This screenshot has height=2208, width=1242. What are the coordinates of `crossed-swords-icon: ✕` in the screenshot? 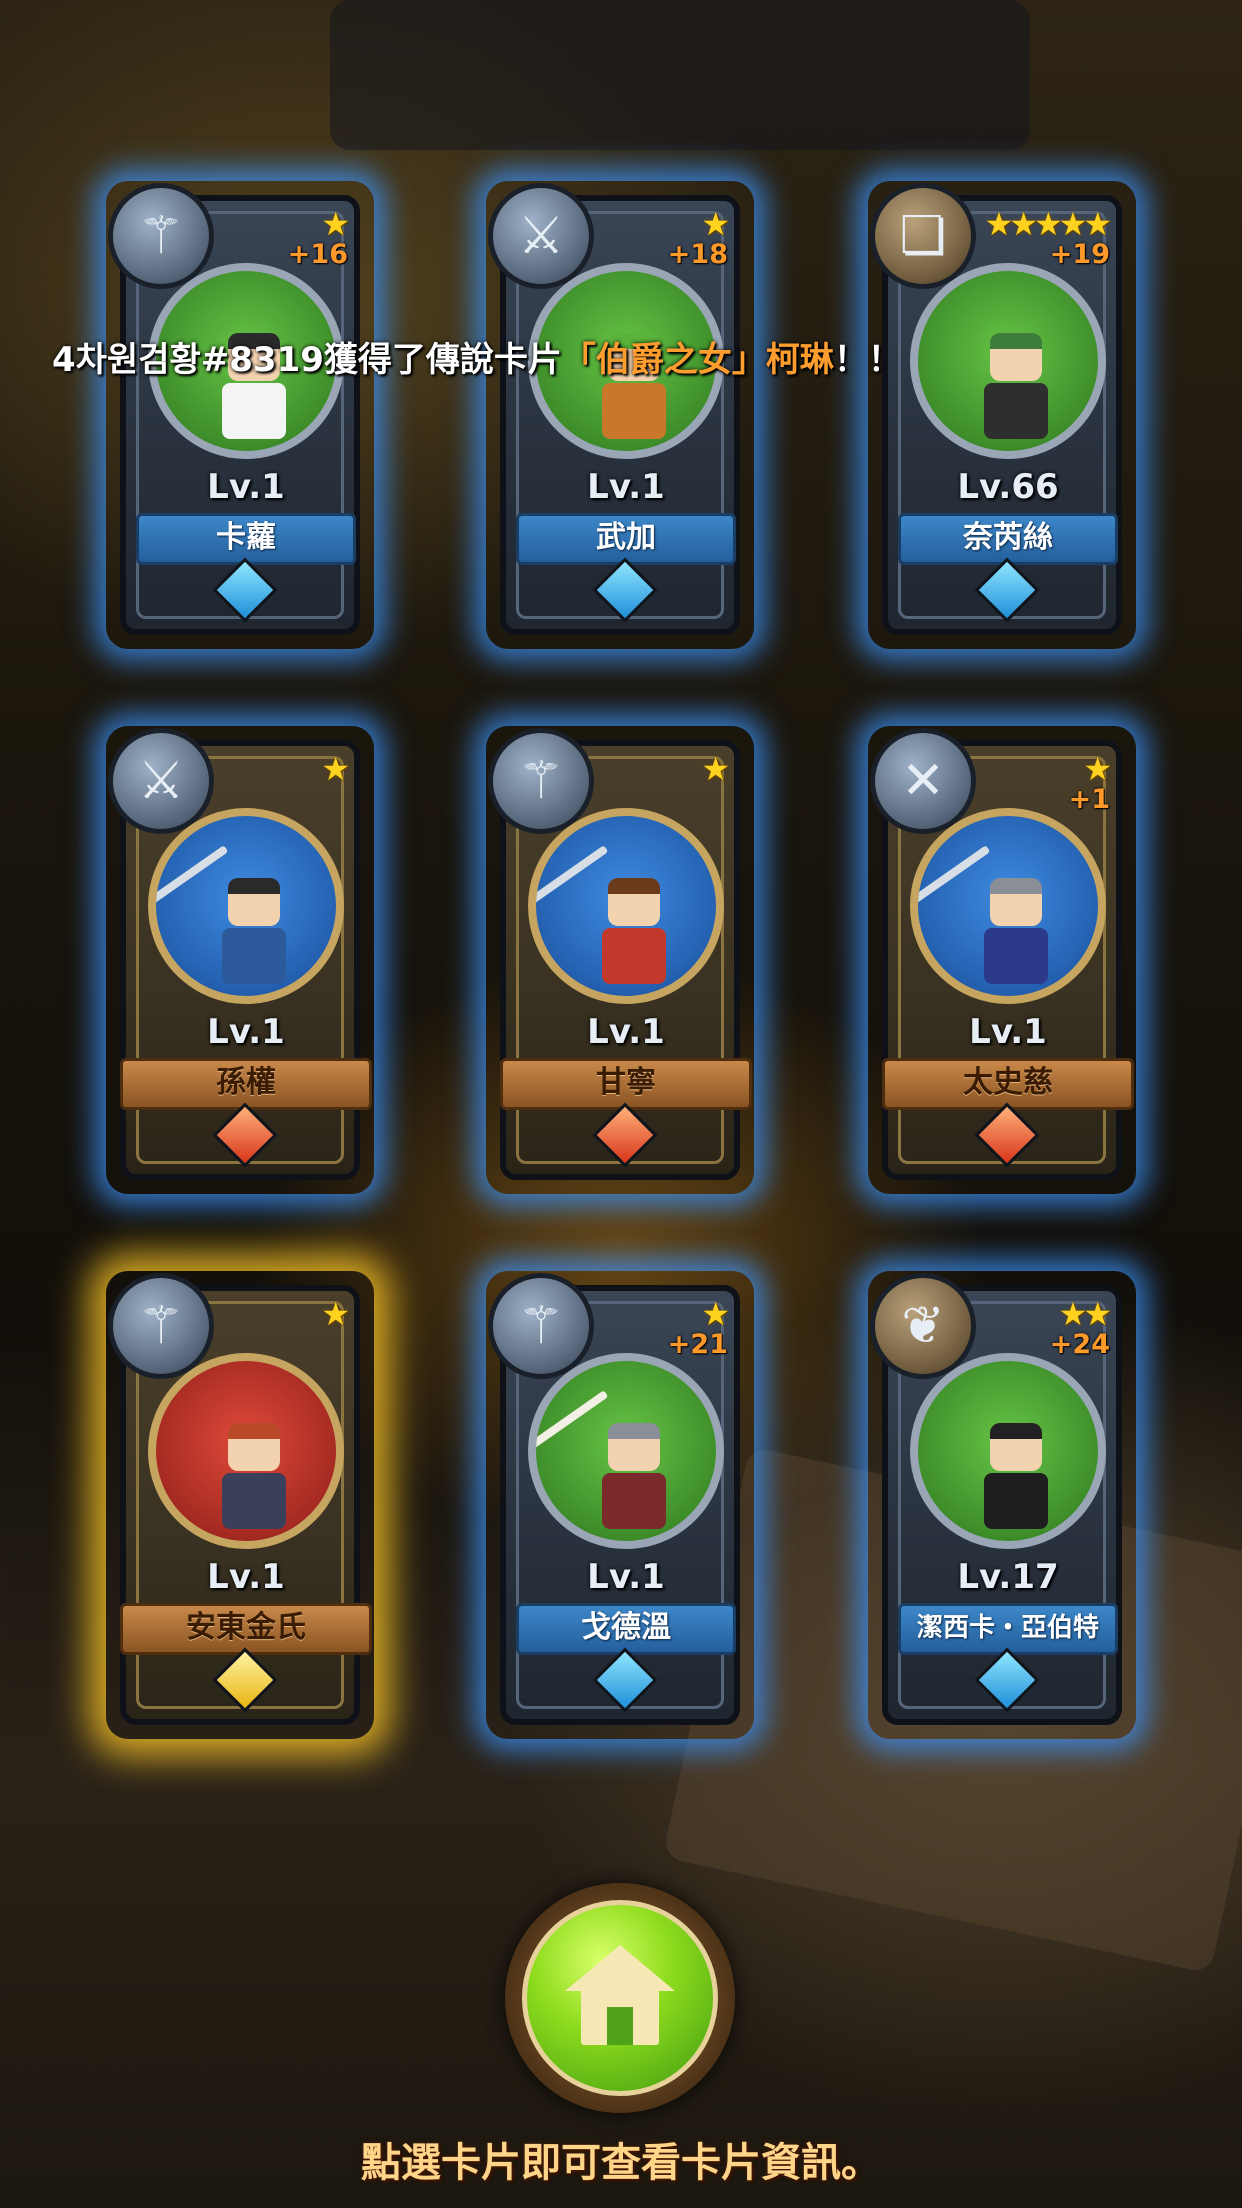 It's located at (923, 781).